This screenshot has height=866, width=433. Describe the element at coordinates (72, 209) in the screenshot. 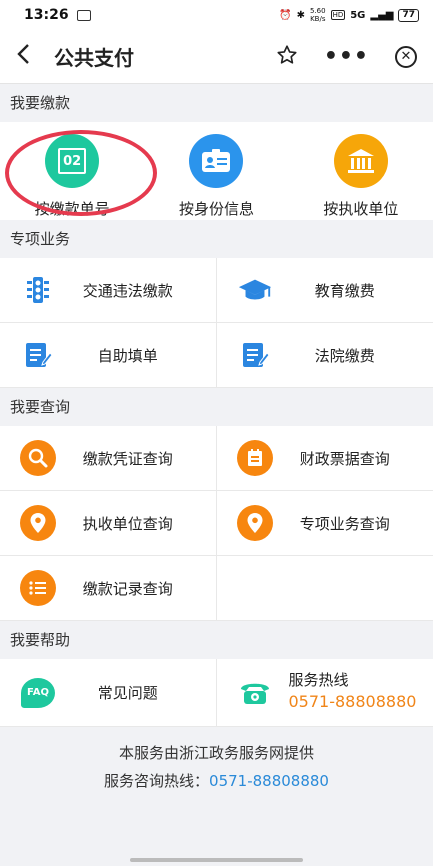

I see `pay-by-number-label: 按缴款单号` at that location.